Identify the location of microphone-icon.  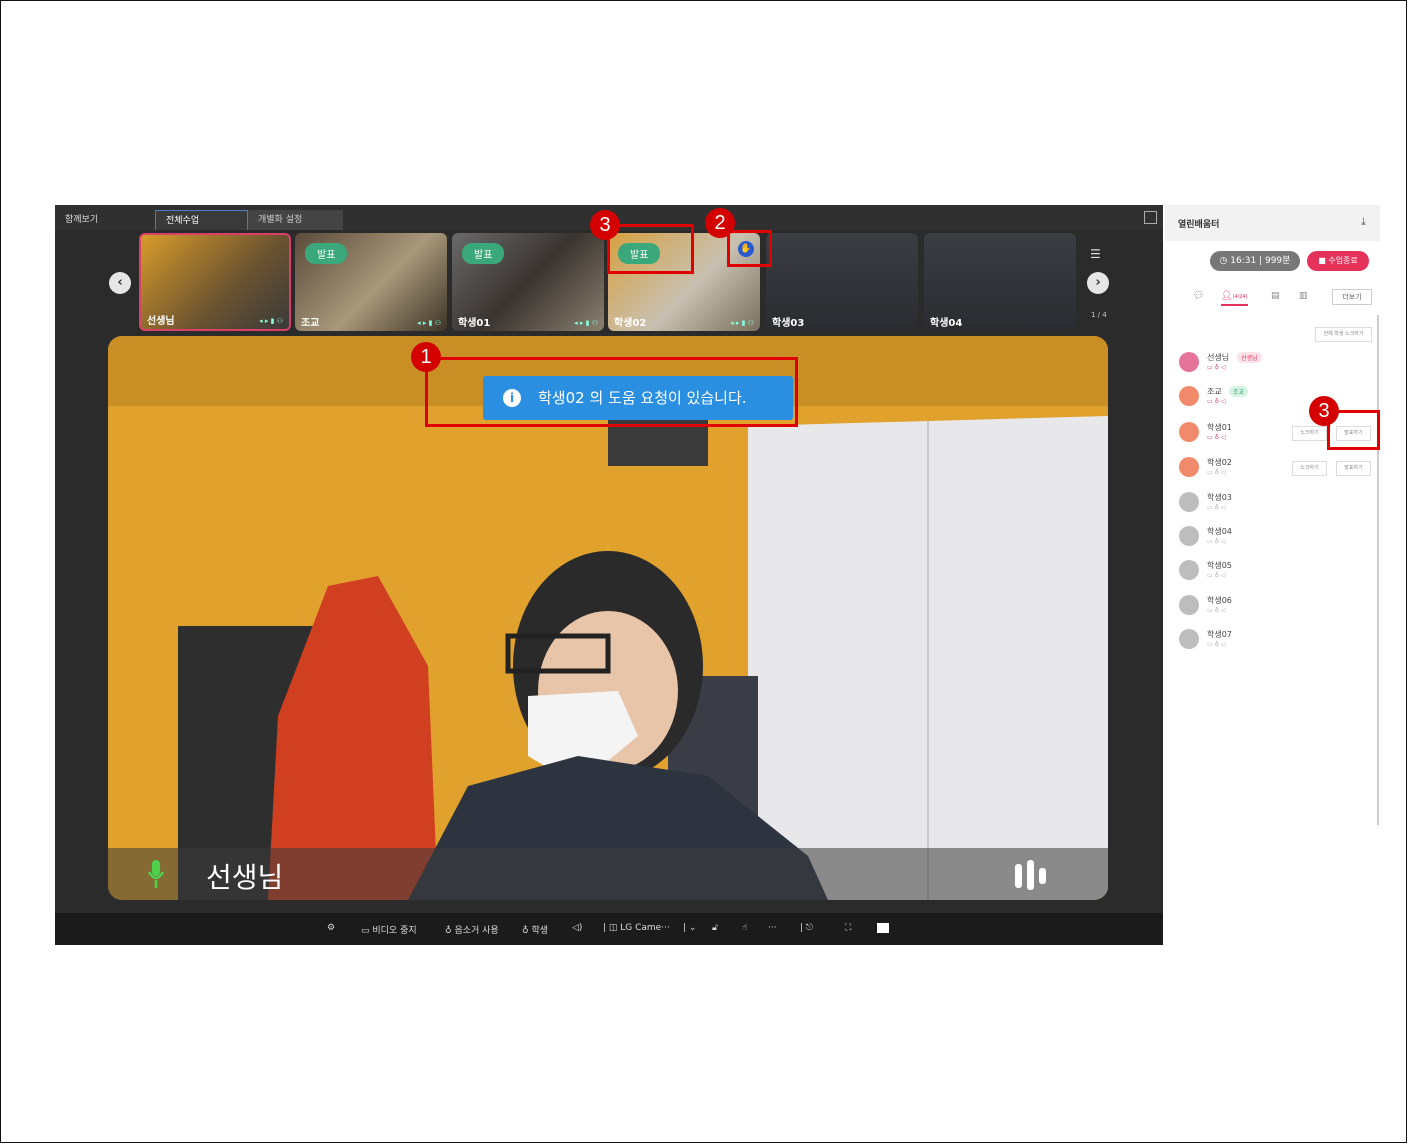
(156, 874).